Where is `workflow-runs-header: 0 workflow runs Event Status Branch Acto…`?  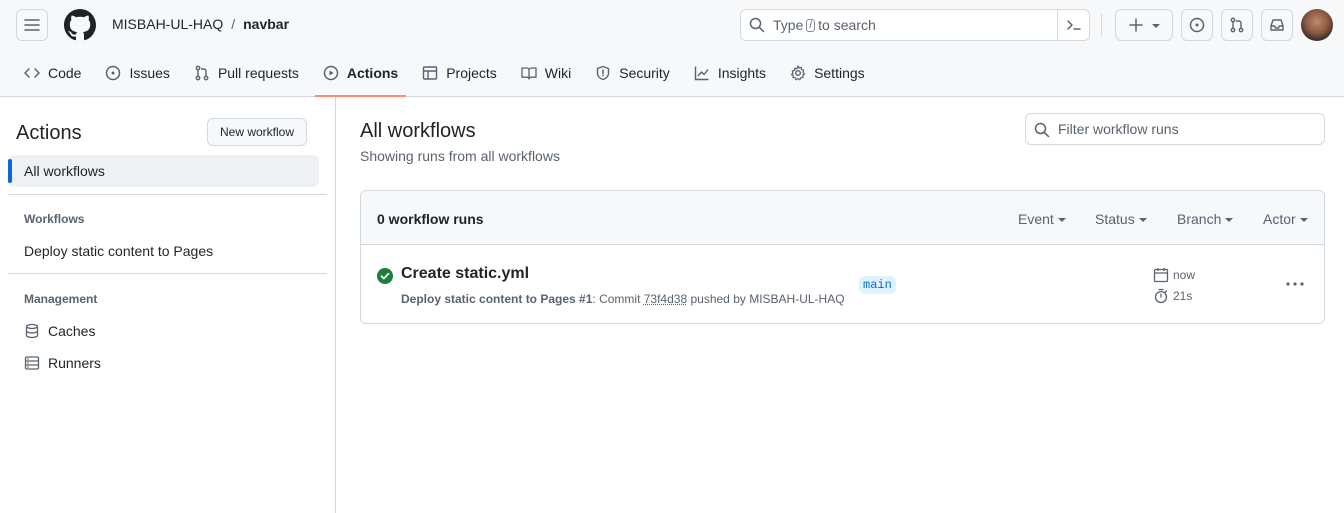
workflow-runs-header: 0 workflow runs Event Status Branch Acto… is located at coordinates (842, 218).